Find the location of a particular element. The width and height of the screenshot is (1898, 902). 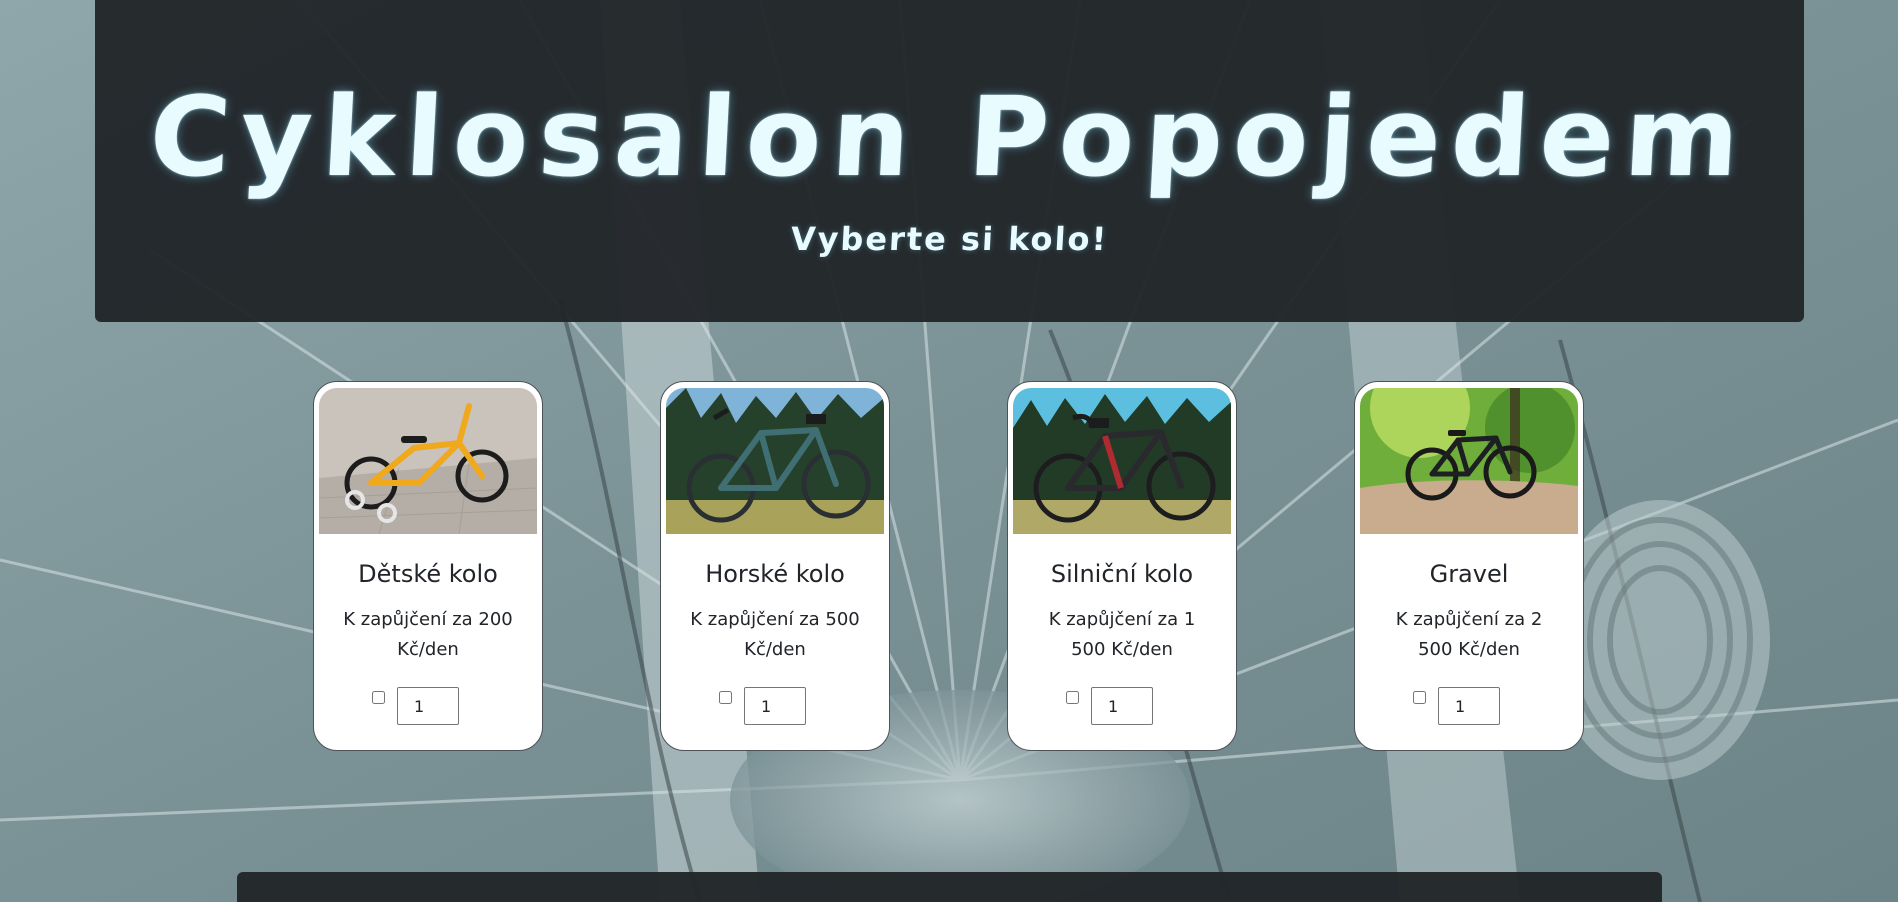

site-title: Cyklosalon Popojedem is located at coordinates (949, 137).